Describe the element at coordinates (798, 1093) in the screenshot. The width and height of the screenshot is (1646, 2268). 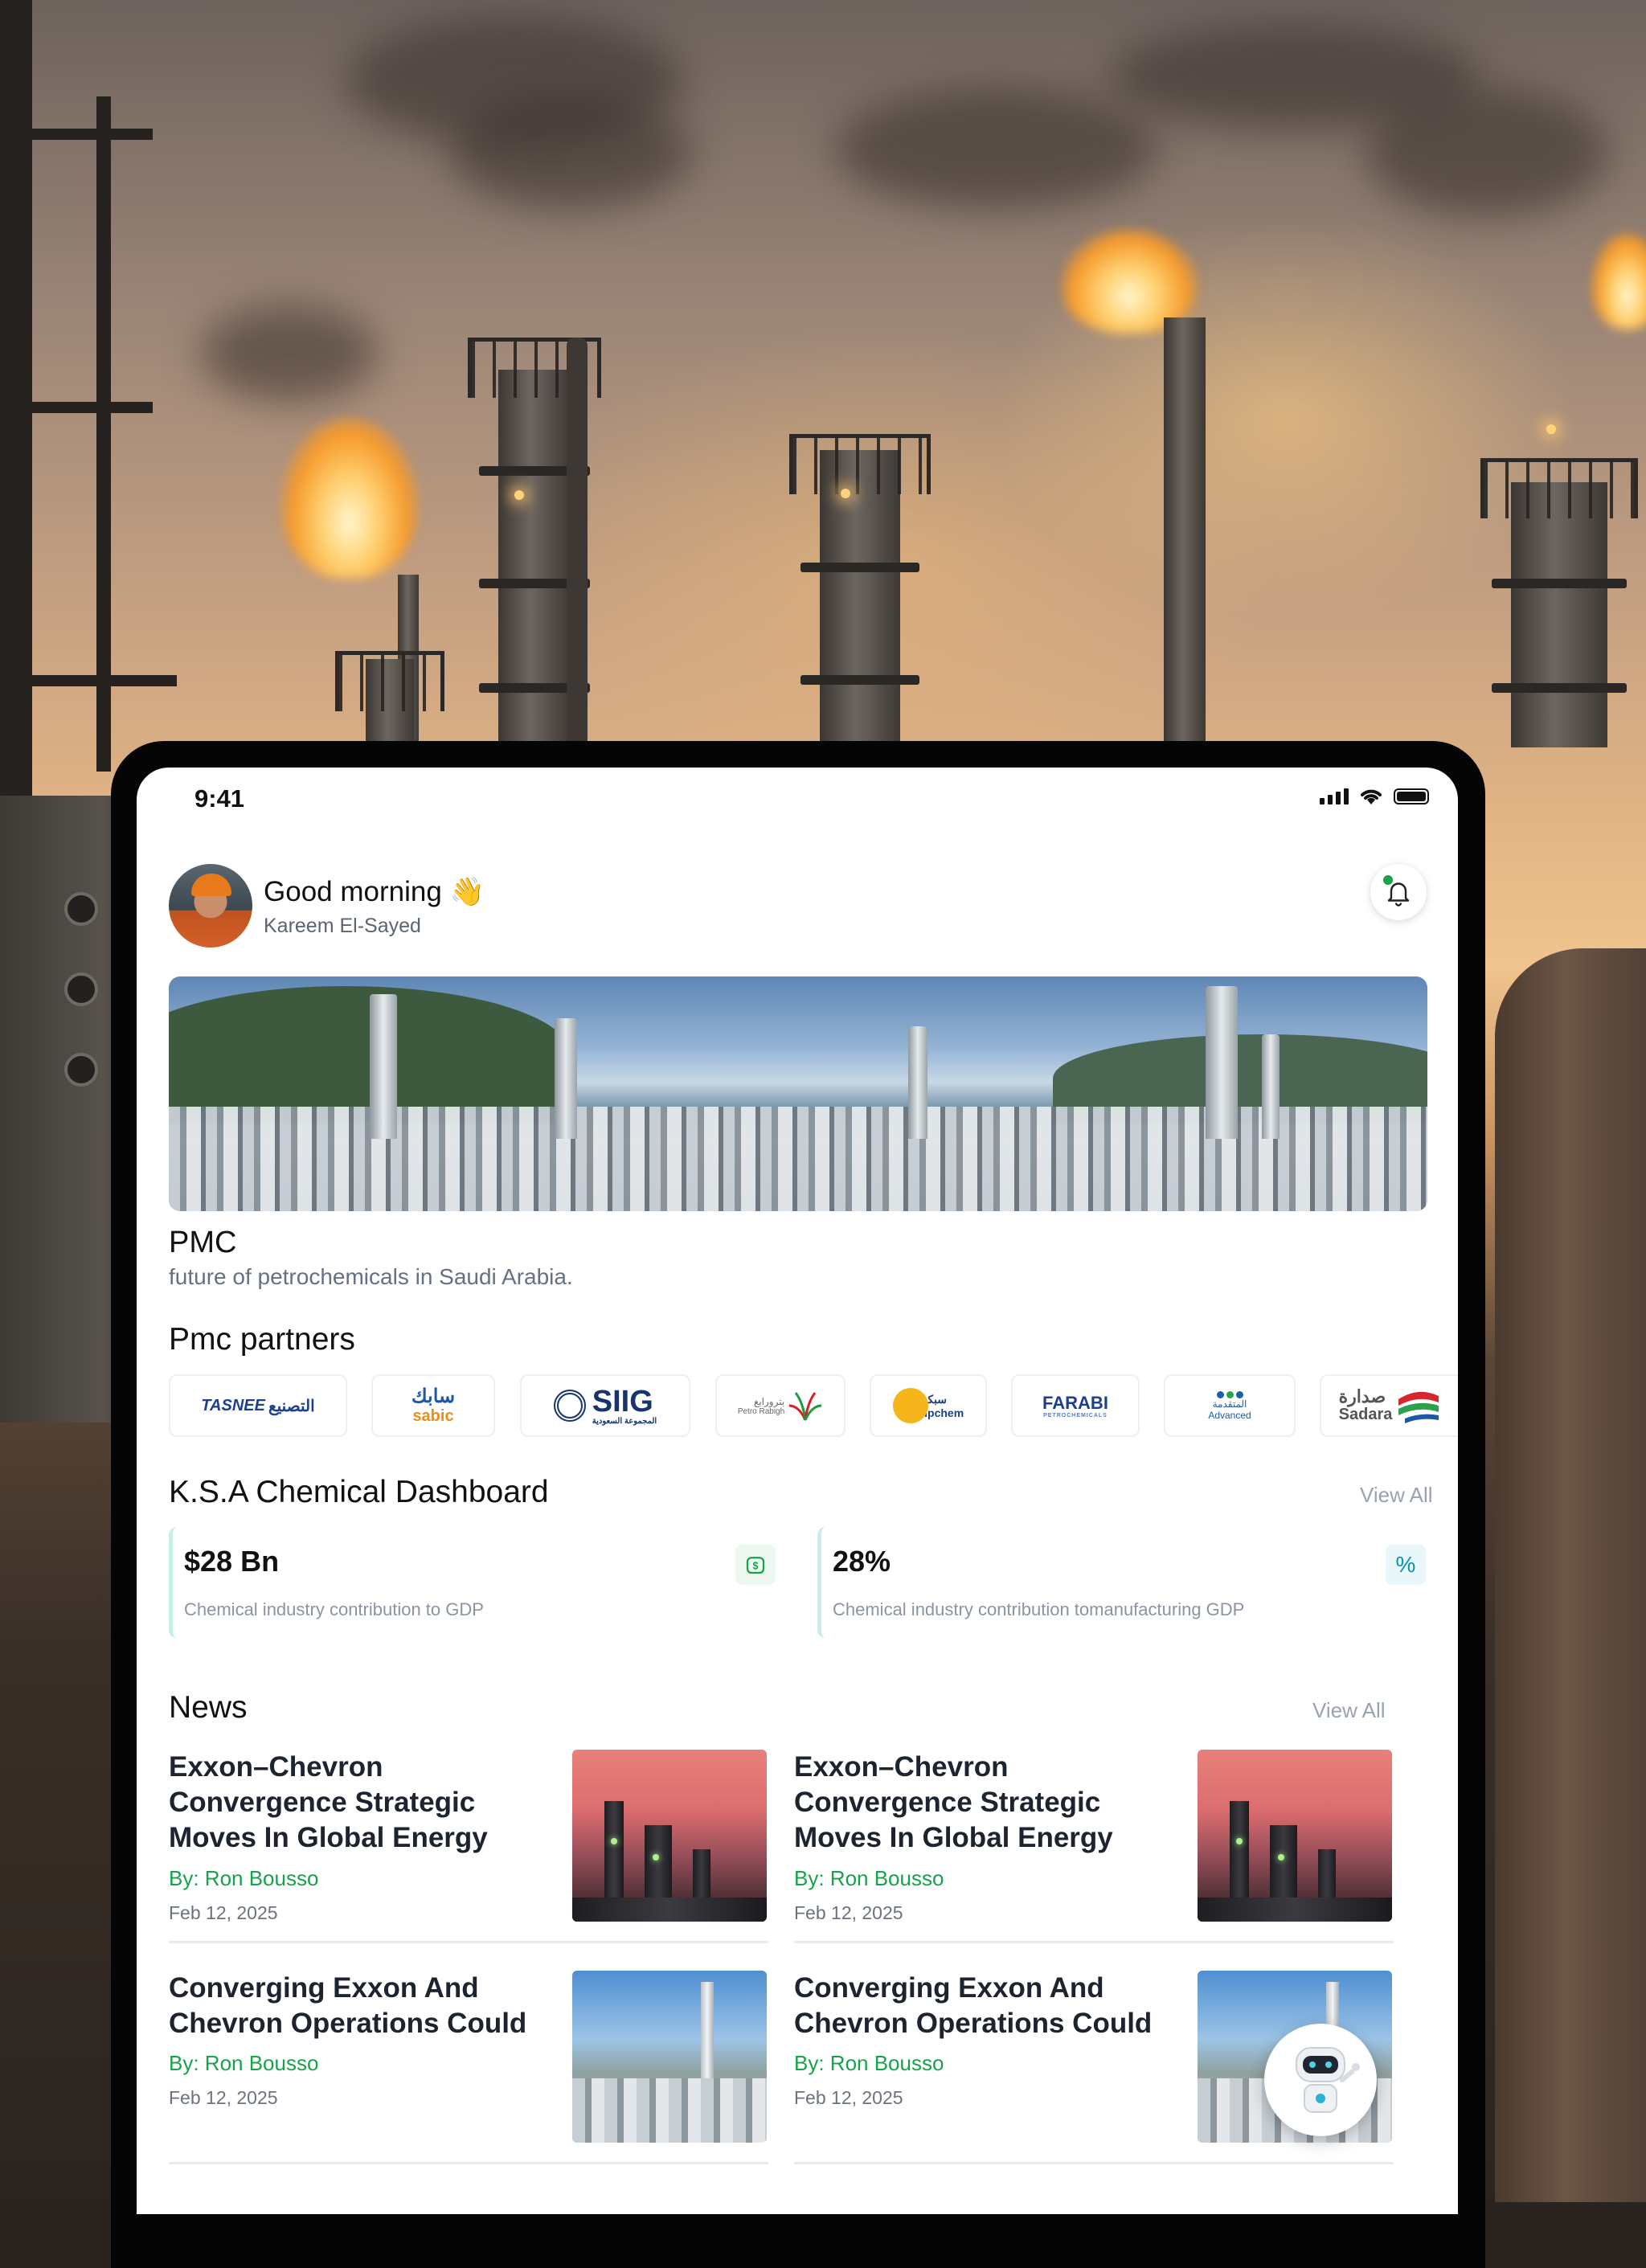
I see `hero-banner-image` at that location.